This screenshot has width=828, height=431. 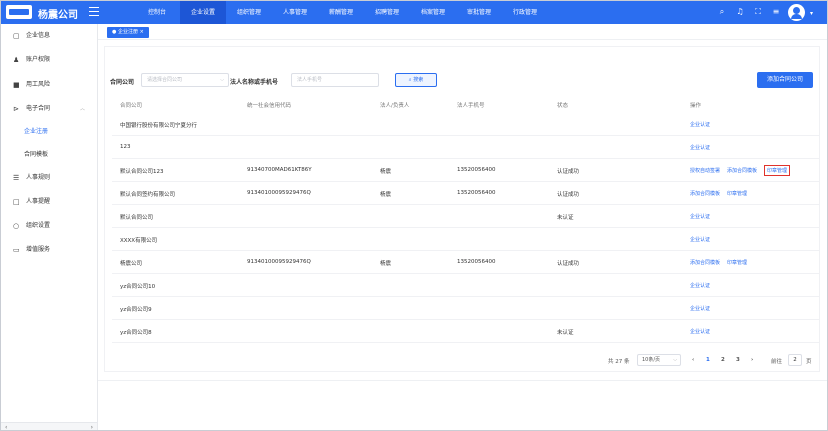 What do you see at coordinates (708, 360) in the screenshot?
I see `page-1: 1` at bounding box center [708, 360].